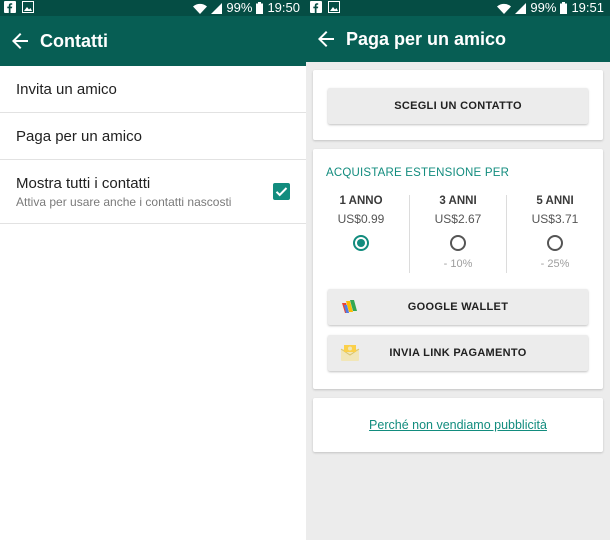 The height and width of the screenshot is (540, 610). What do you see at coordinates (79, 136) in the screenshot?
I see `list-item-label: Paga per un amico` at bounding box center [79, 136].